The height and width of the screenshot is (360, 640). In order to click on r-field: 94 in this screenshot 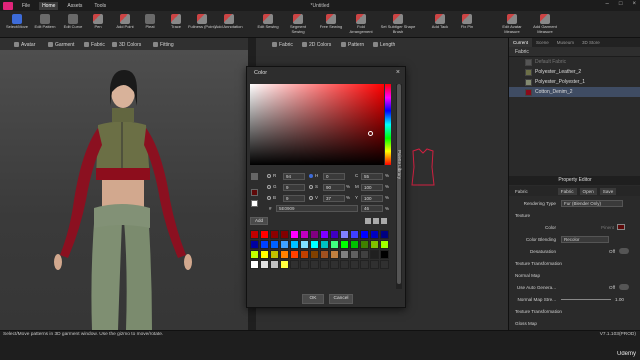, I will do `click(294, 176)`.